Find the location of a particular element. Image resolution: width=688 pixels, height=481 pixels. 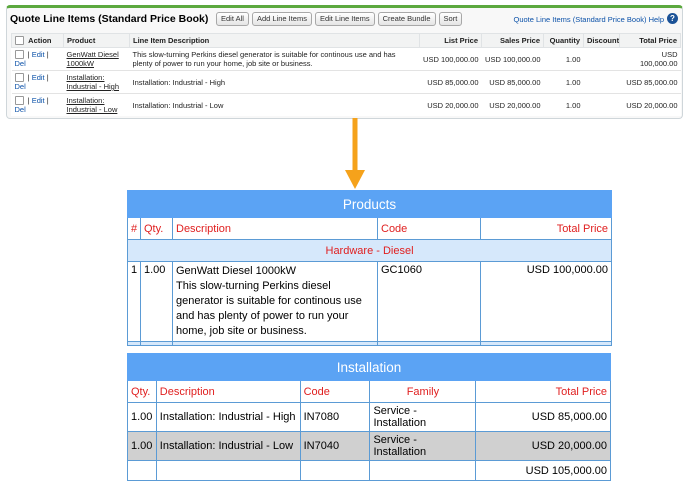

column-header-product: Product is located at coordinates (96, 40).